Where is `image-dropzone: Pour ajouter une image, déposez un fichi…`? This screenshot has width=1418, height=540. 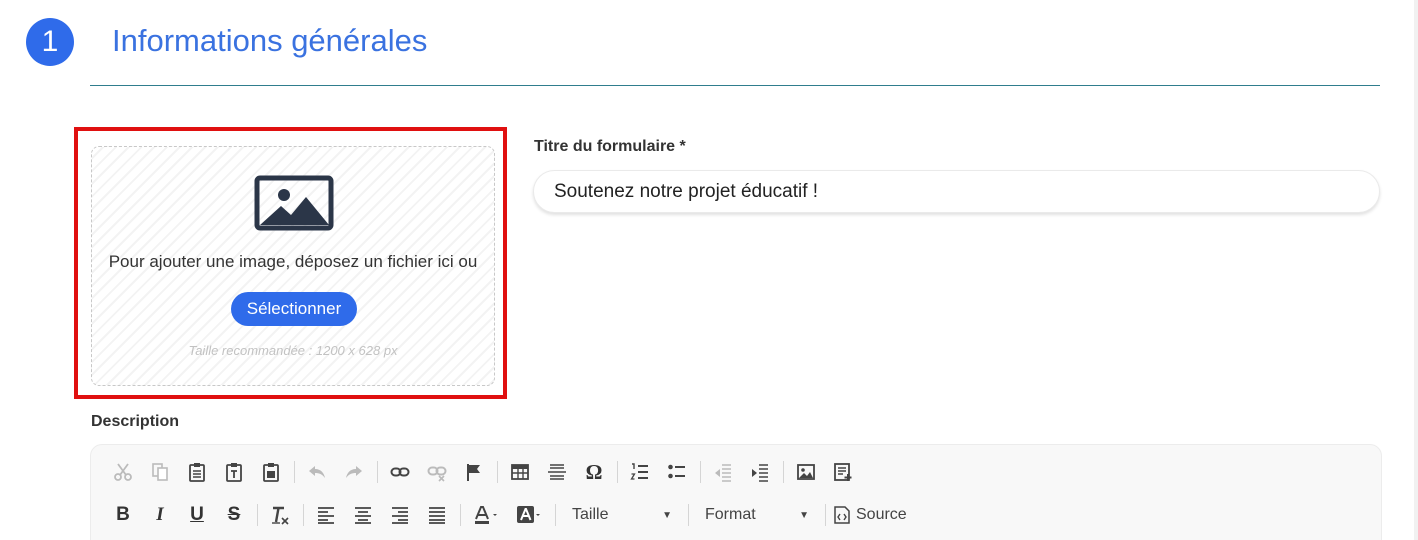 image-dropzone: Pour ajouter une image, déposez un fichi… is located at coordinates (293, 266).